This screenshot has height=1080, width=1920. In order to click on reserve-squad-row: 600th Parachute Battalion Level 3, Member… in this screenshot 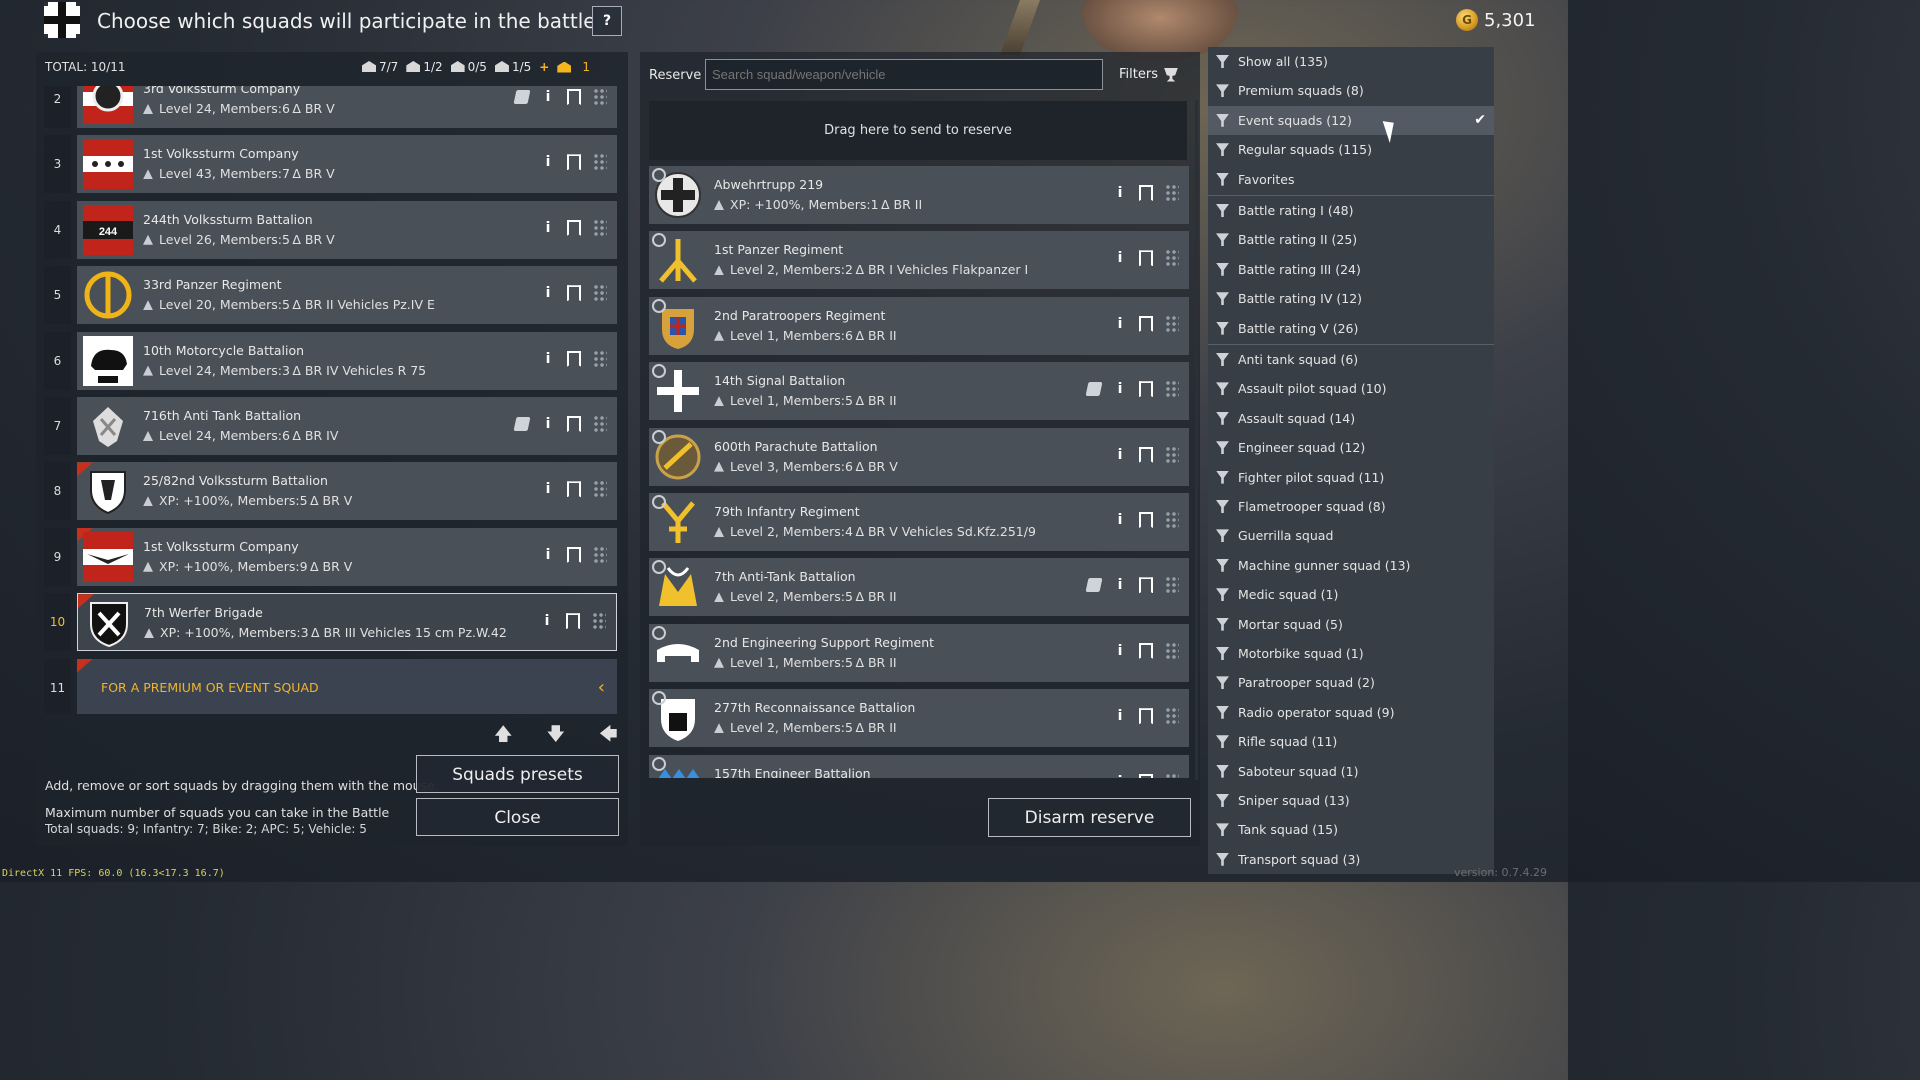, I will do `click(919, 456)`.